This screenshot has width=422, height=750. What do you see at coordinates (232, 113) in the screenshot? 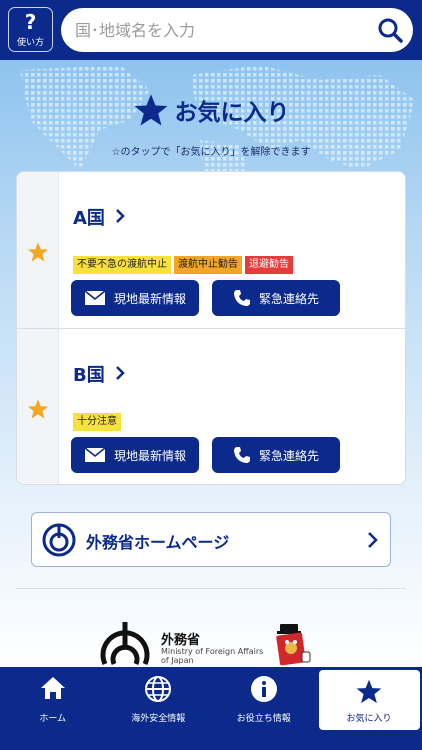
I see `page-title: お気に入り` at bounding box center [232, 113].